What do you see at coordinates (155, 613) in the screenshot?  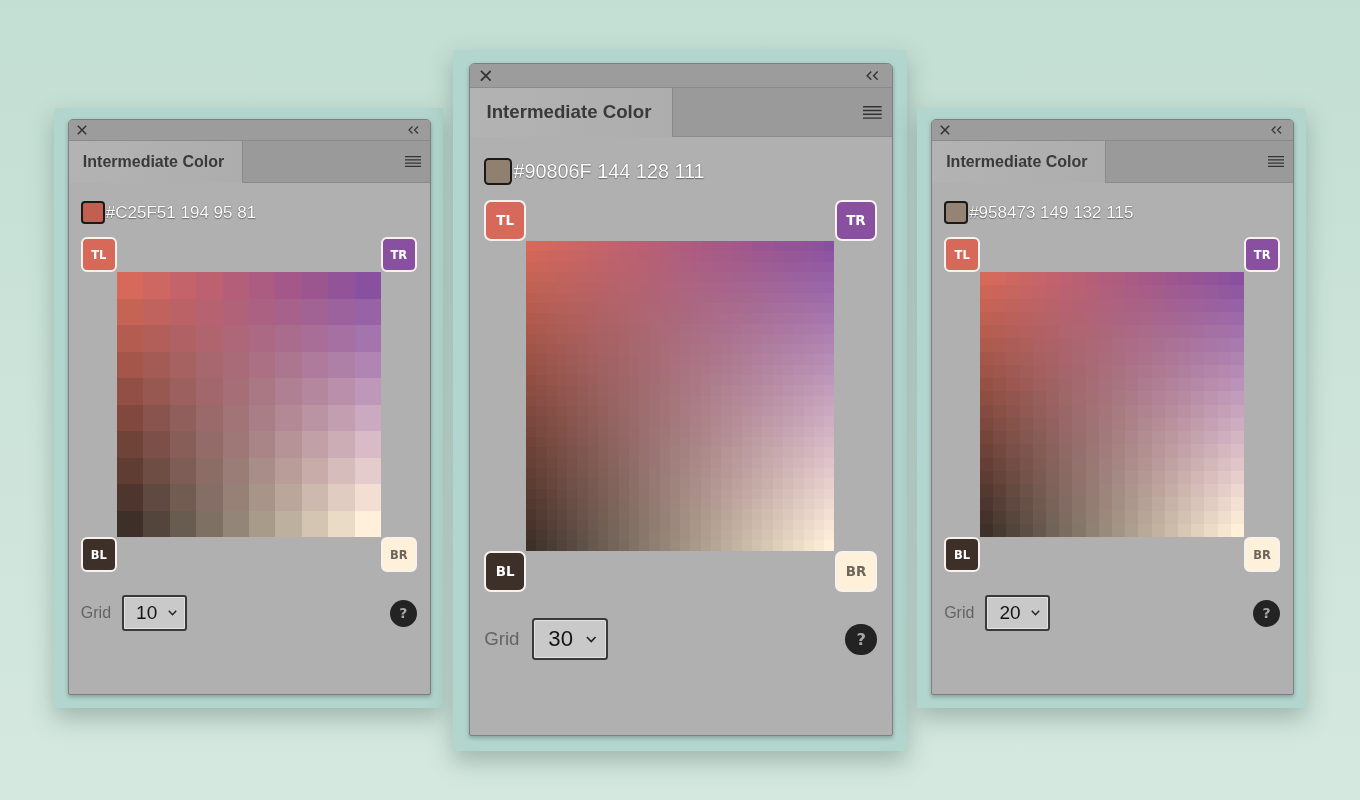 I see `grid-size-select: 10` at bounding box center [155, 613].